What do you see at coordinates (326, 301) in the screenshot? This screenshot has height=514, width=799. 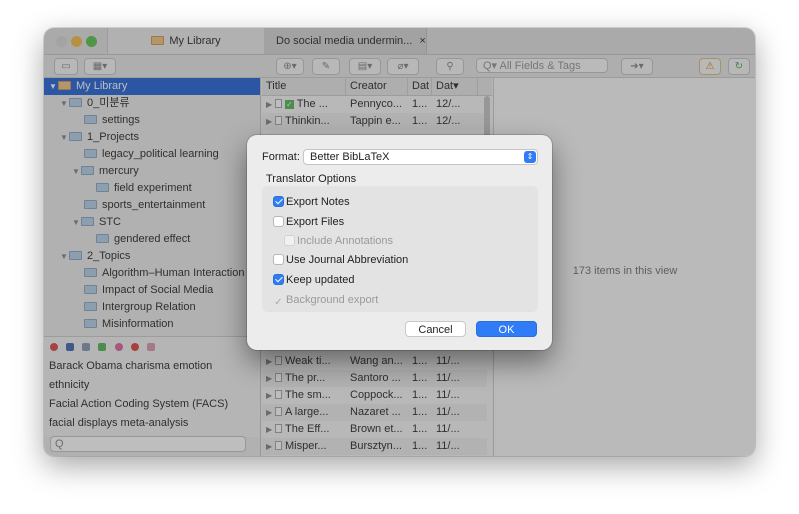 I see `background-export-option: ✓ Background export` at bounding box center [326, 301].